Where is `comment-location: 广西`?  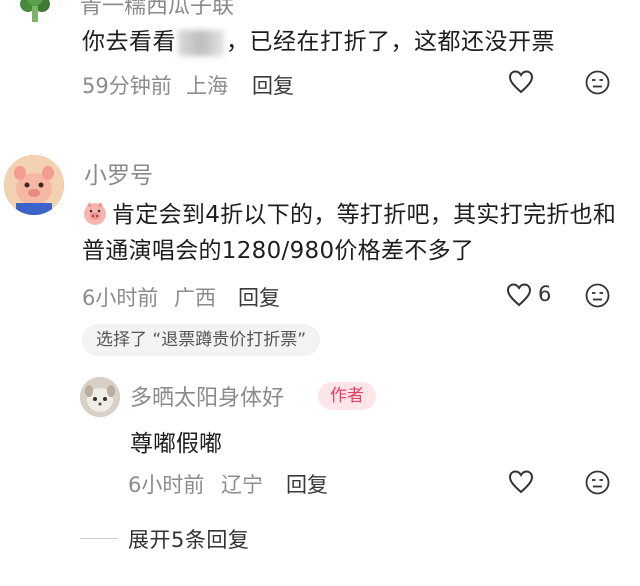
comment-location: 广西 is located at coordinates (195, 298).